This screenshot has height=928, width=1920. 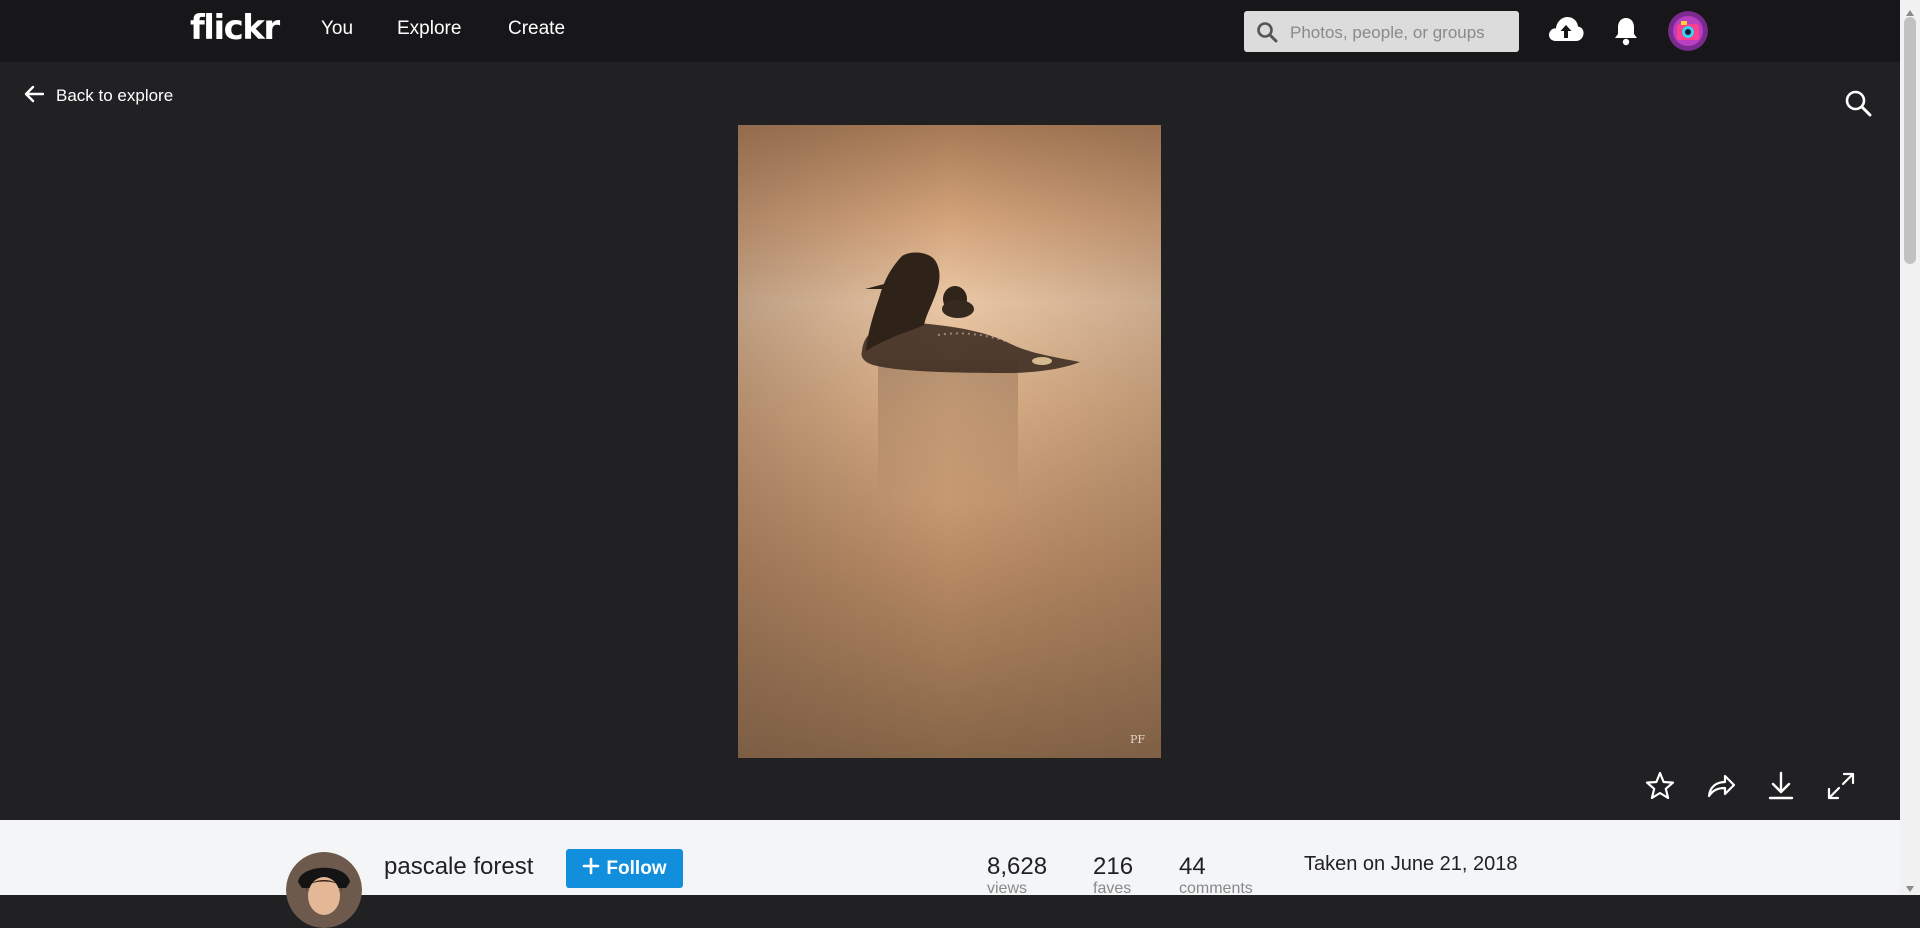 I want to click on upload-cloud-icon, so click(x=1566, y=31).